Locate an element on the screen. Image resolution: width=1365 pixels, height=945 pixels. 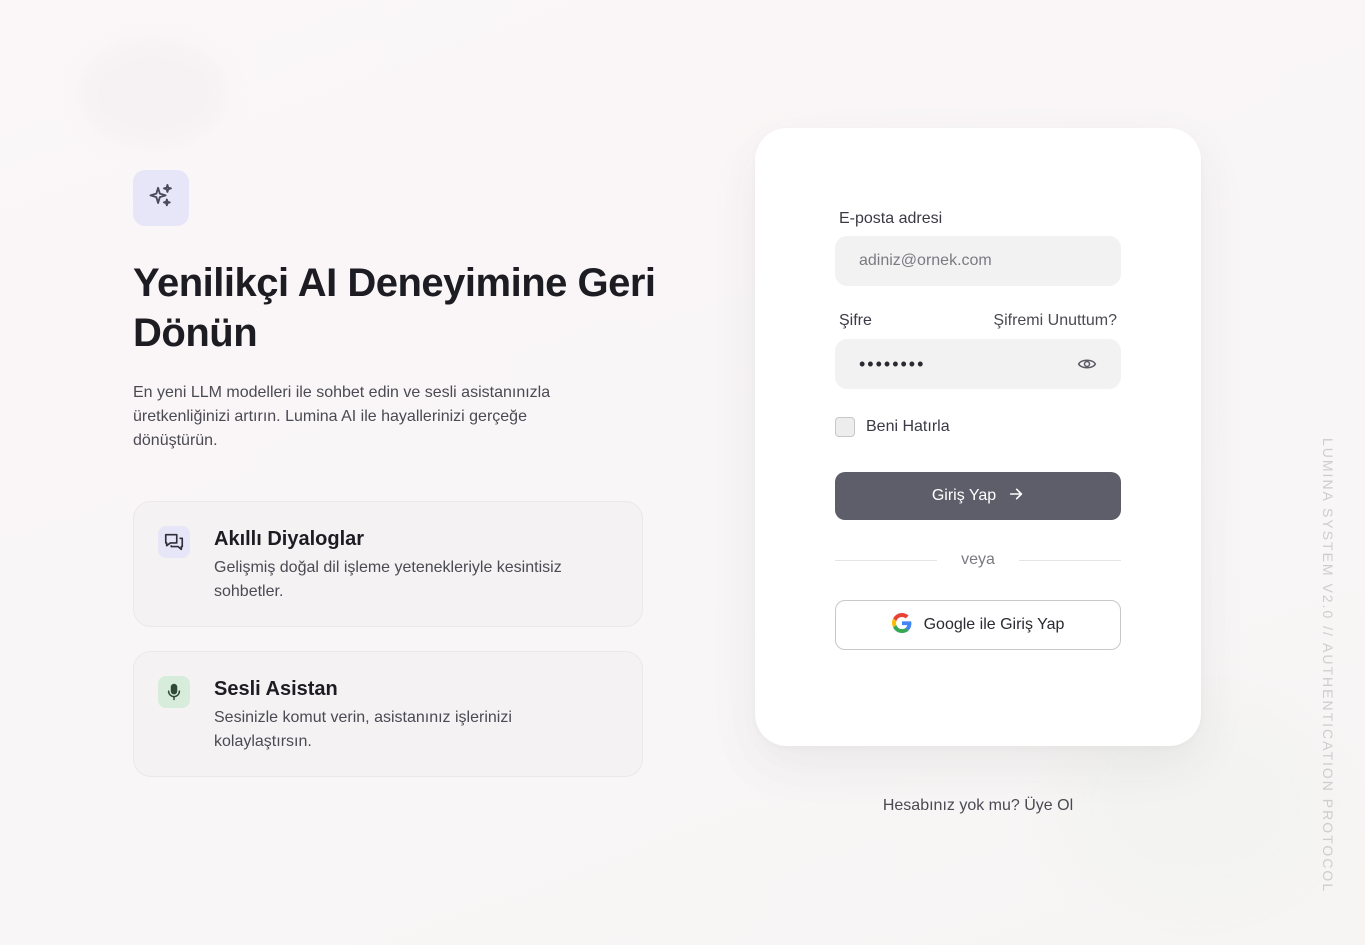
microphone-icon is located at coordinates (174, 692).